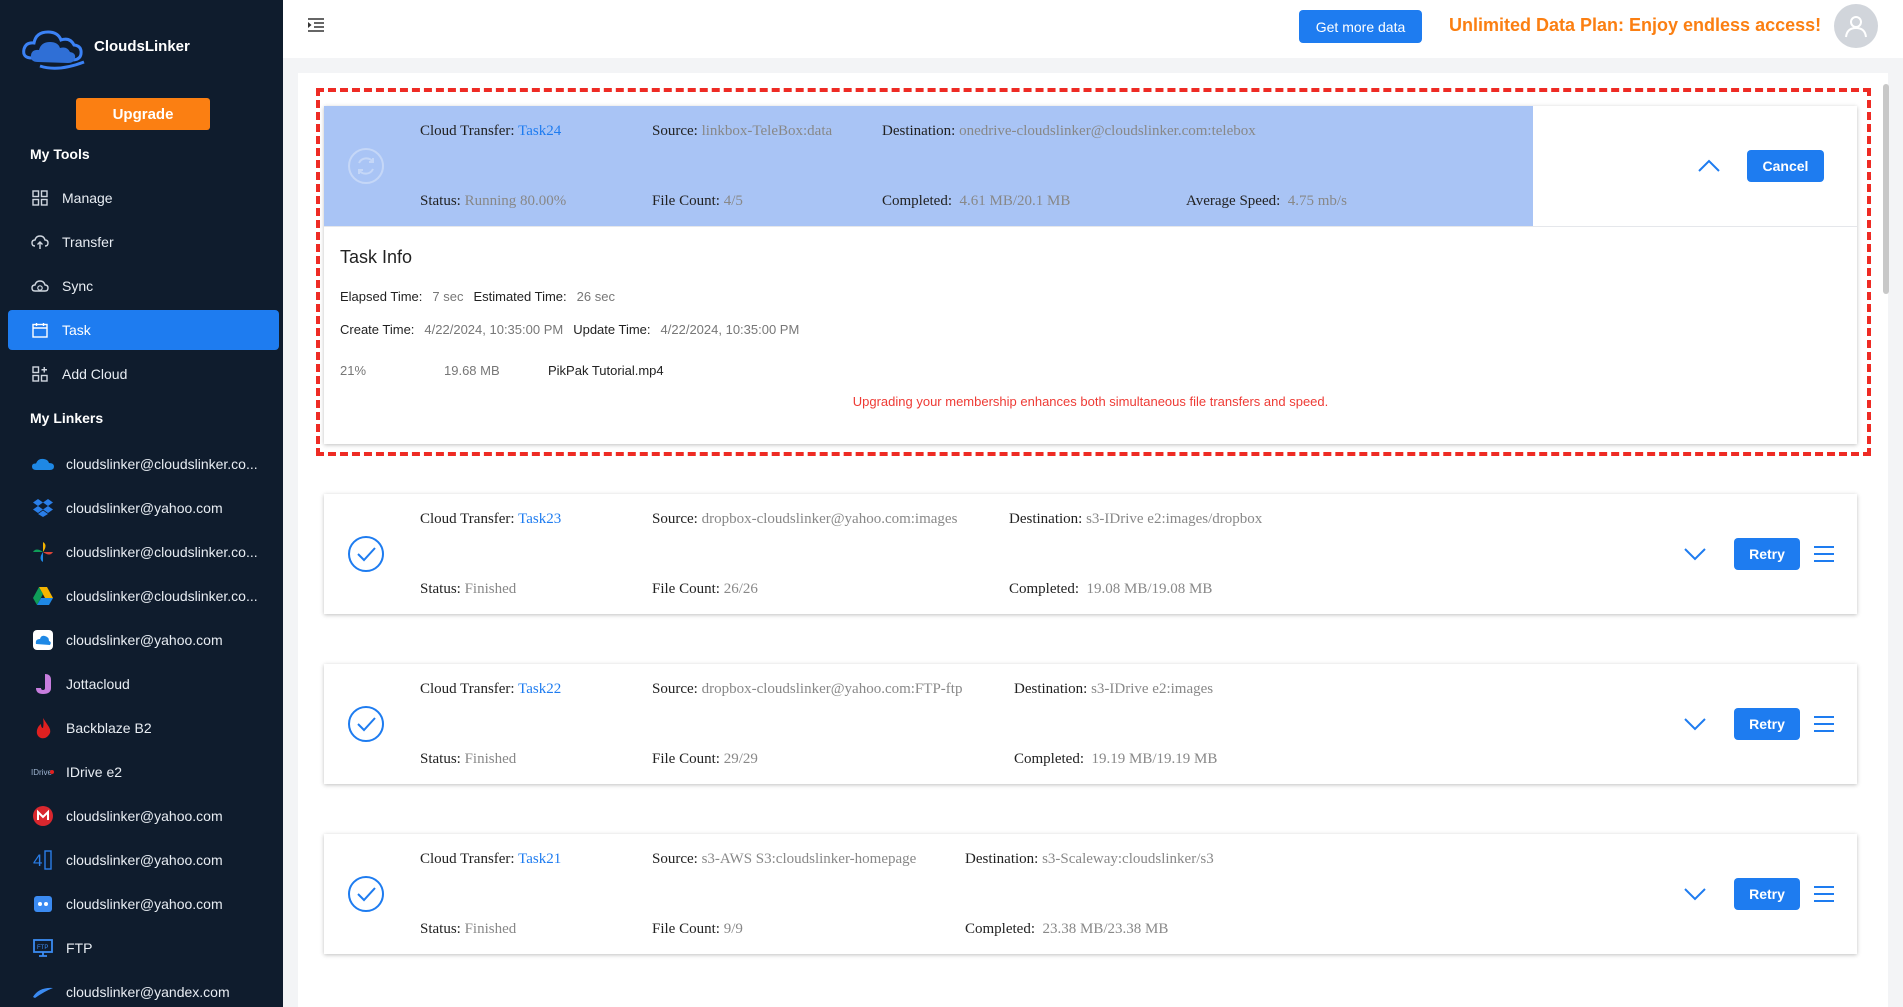  What do you see at coordinates (539, 859) in the screenshot?
I see `task-name-link: Task21` at bounding box center [539, 859].